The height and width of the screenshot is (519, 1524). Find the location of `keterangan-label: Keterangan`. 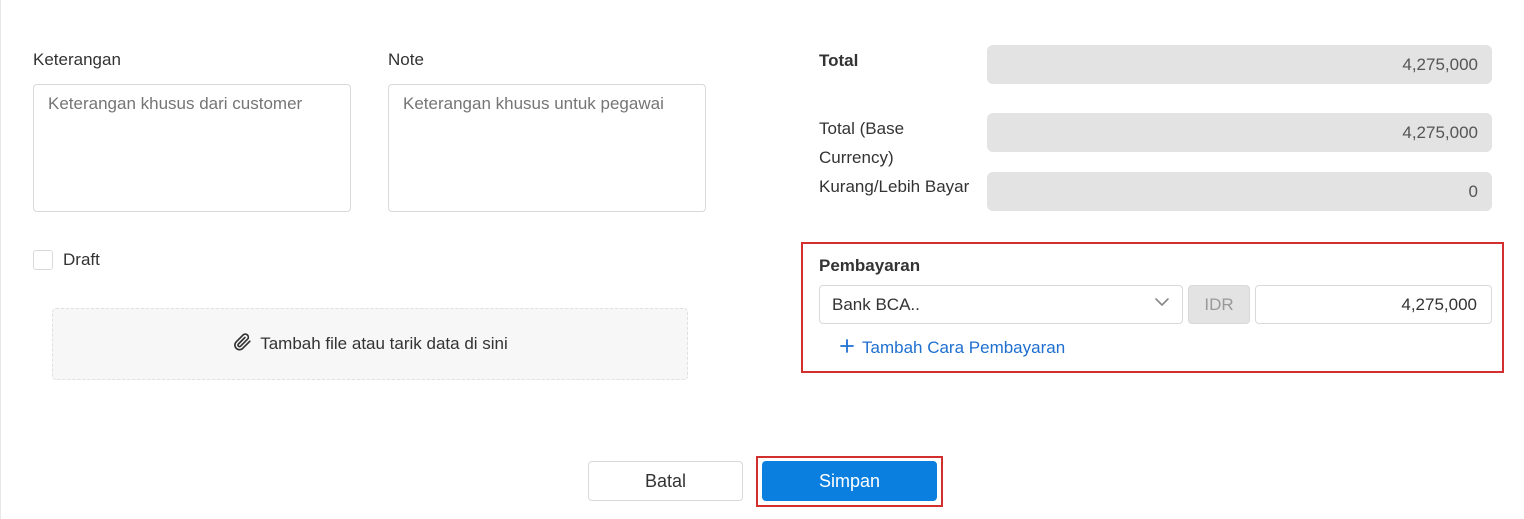

keterangan-label: Keterangan is located at coordinates (77, 59).